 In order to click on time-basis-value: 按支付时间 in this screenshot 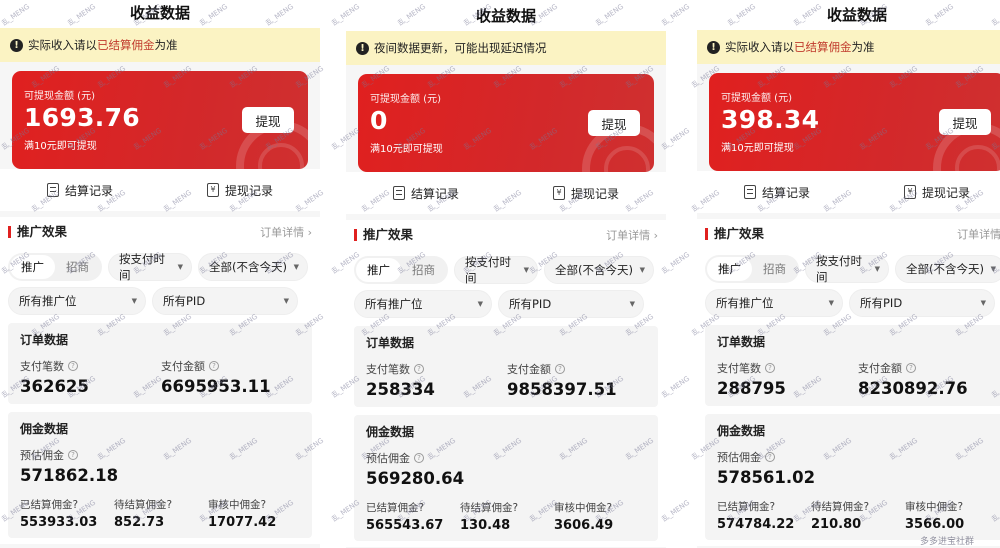, I will do `click(839, 269)`.